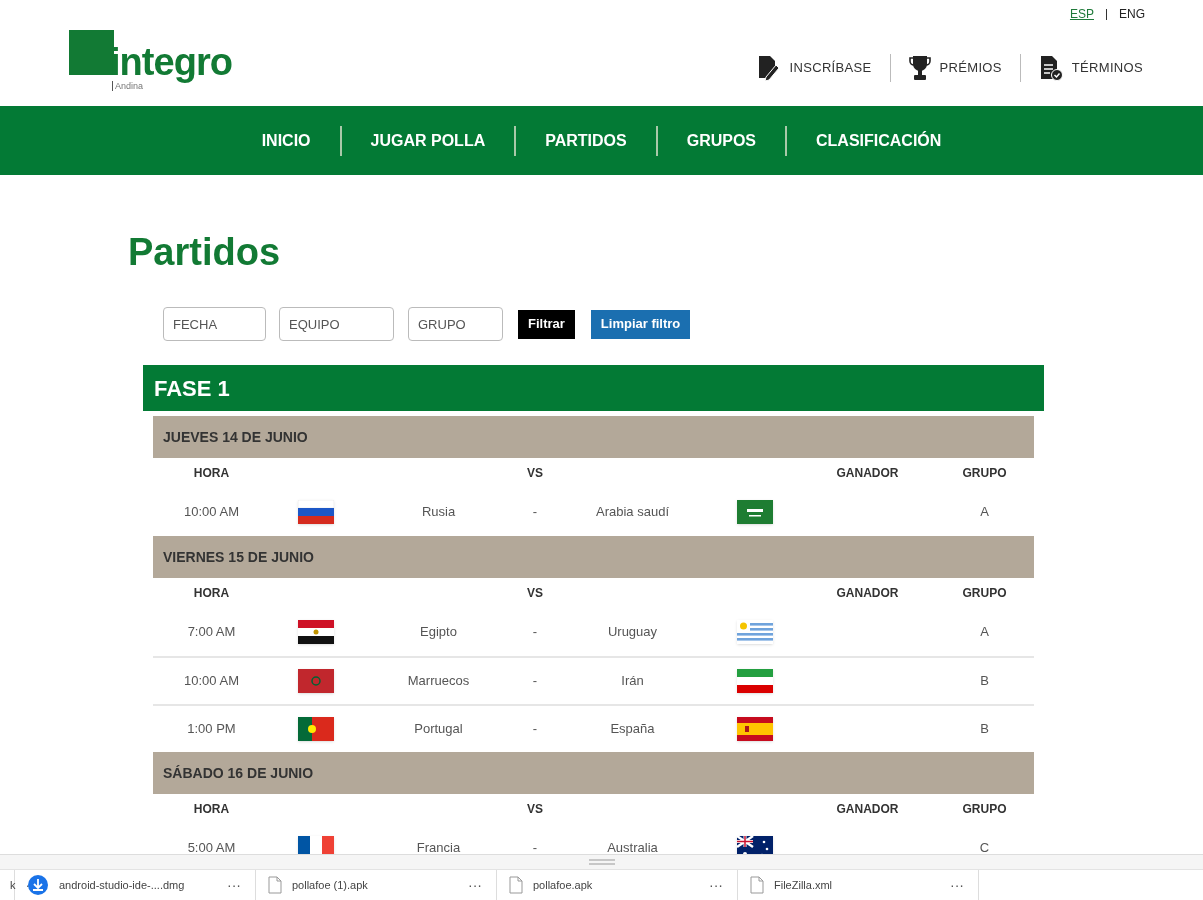 This screenshot has width=1203, height=900. Describe the element at coordinates (336, 324) in the screenshot. I see `filter-field: EQUIPO` at that location.